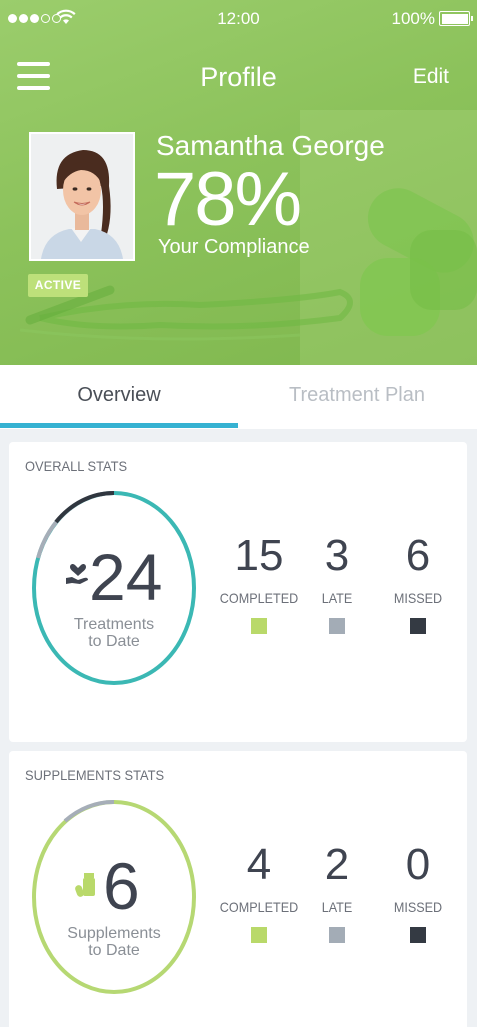 This screenshot has height=1027, width=477. I want to click on tab-bar: Overview Treatment Plan, so click(238, 397).